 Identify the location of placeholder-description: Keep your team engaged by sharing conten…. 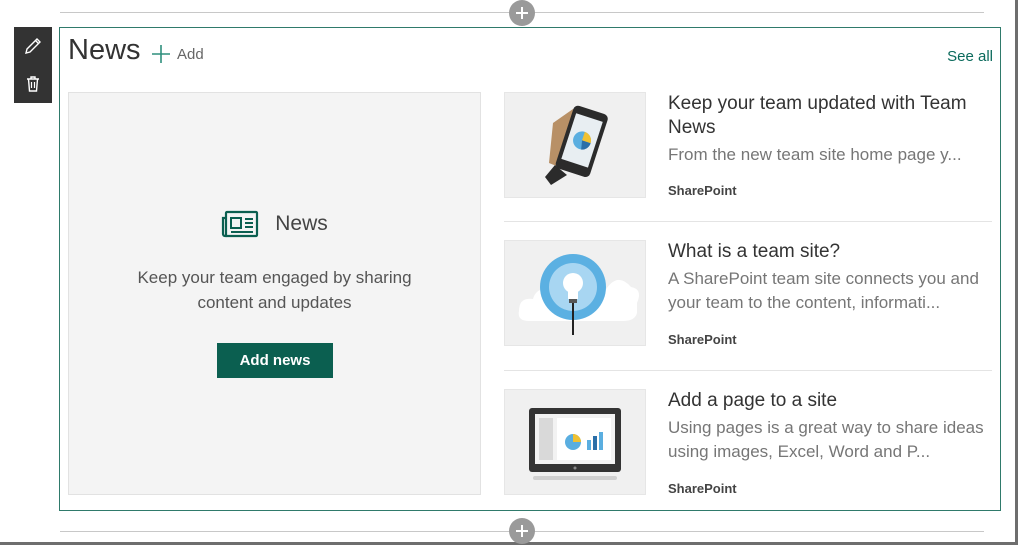
(274, 290).